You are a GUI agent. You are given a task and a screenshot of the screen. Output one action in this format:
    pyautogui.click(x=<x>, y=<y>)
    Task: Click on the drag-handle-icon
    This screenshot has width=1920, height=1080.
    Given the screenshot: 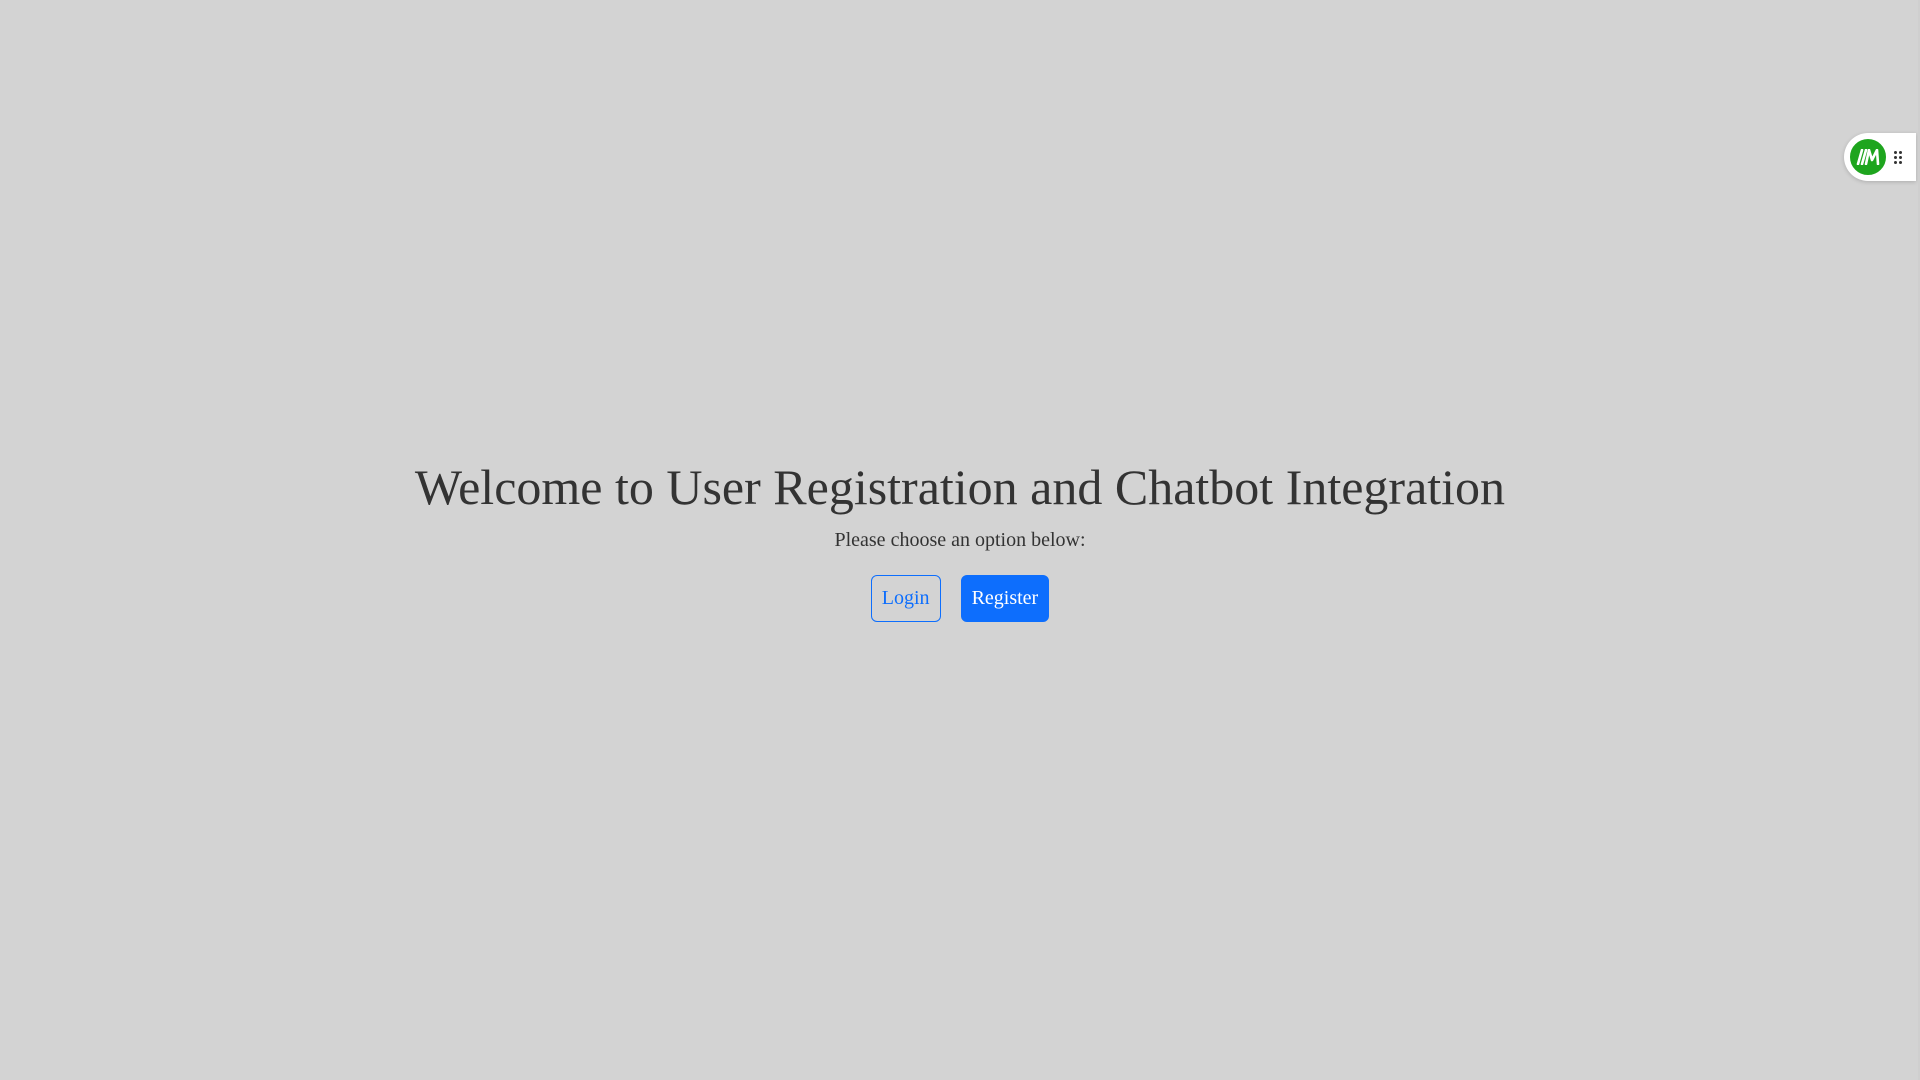 What is the action you would take?
    pyautogui.click(x=1898, y=157)
    